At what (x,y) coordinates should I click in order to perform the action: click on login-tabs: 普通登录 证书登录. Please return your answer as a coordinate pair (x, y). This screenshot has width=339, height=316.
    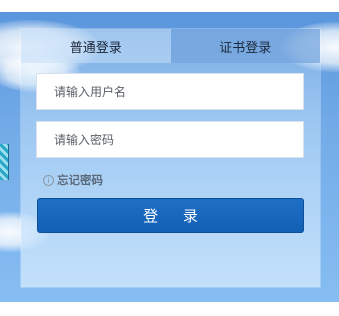
    Looking at the image, I should click on (170, 46).